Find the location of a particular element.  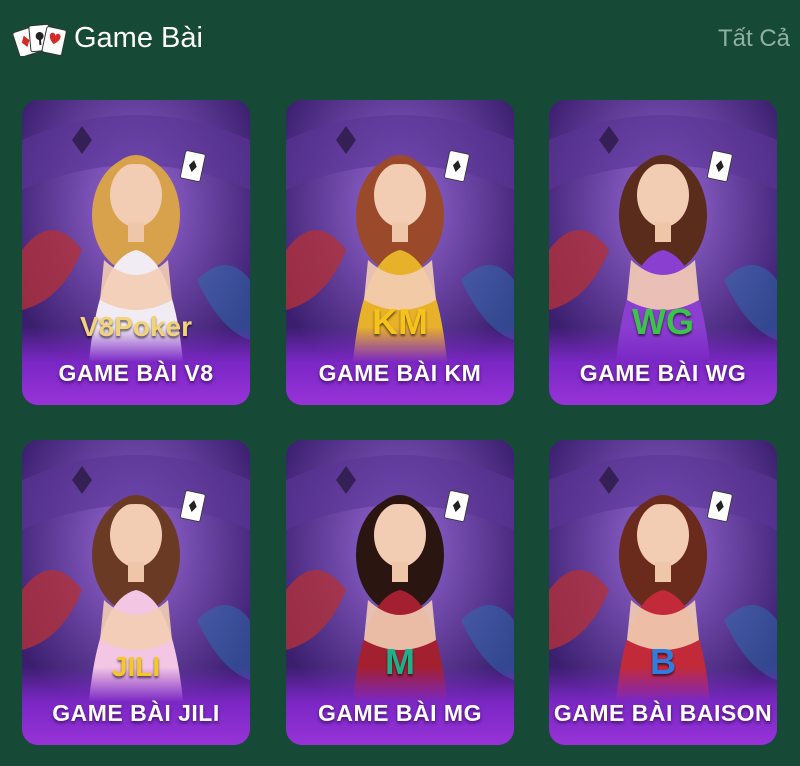

playing-cards-icon is located at coordinates (39, 39).